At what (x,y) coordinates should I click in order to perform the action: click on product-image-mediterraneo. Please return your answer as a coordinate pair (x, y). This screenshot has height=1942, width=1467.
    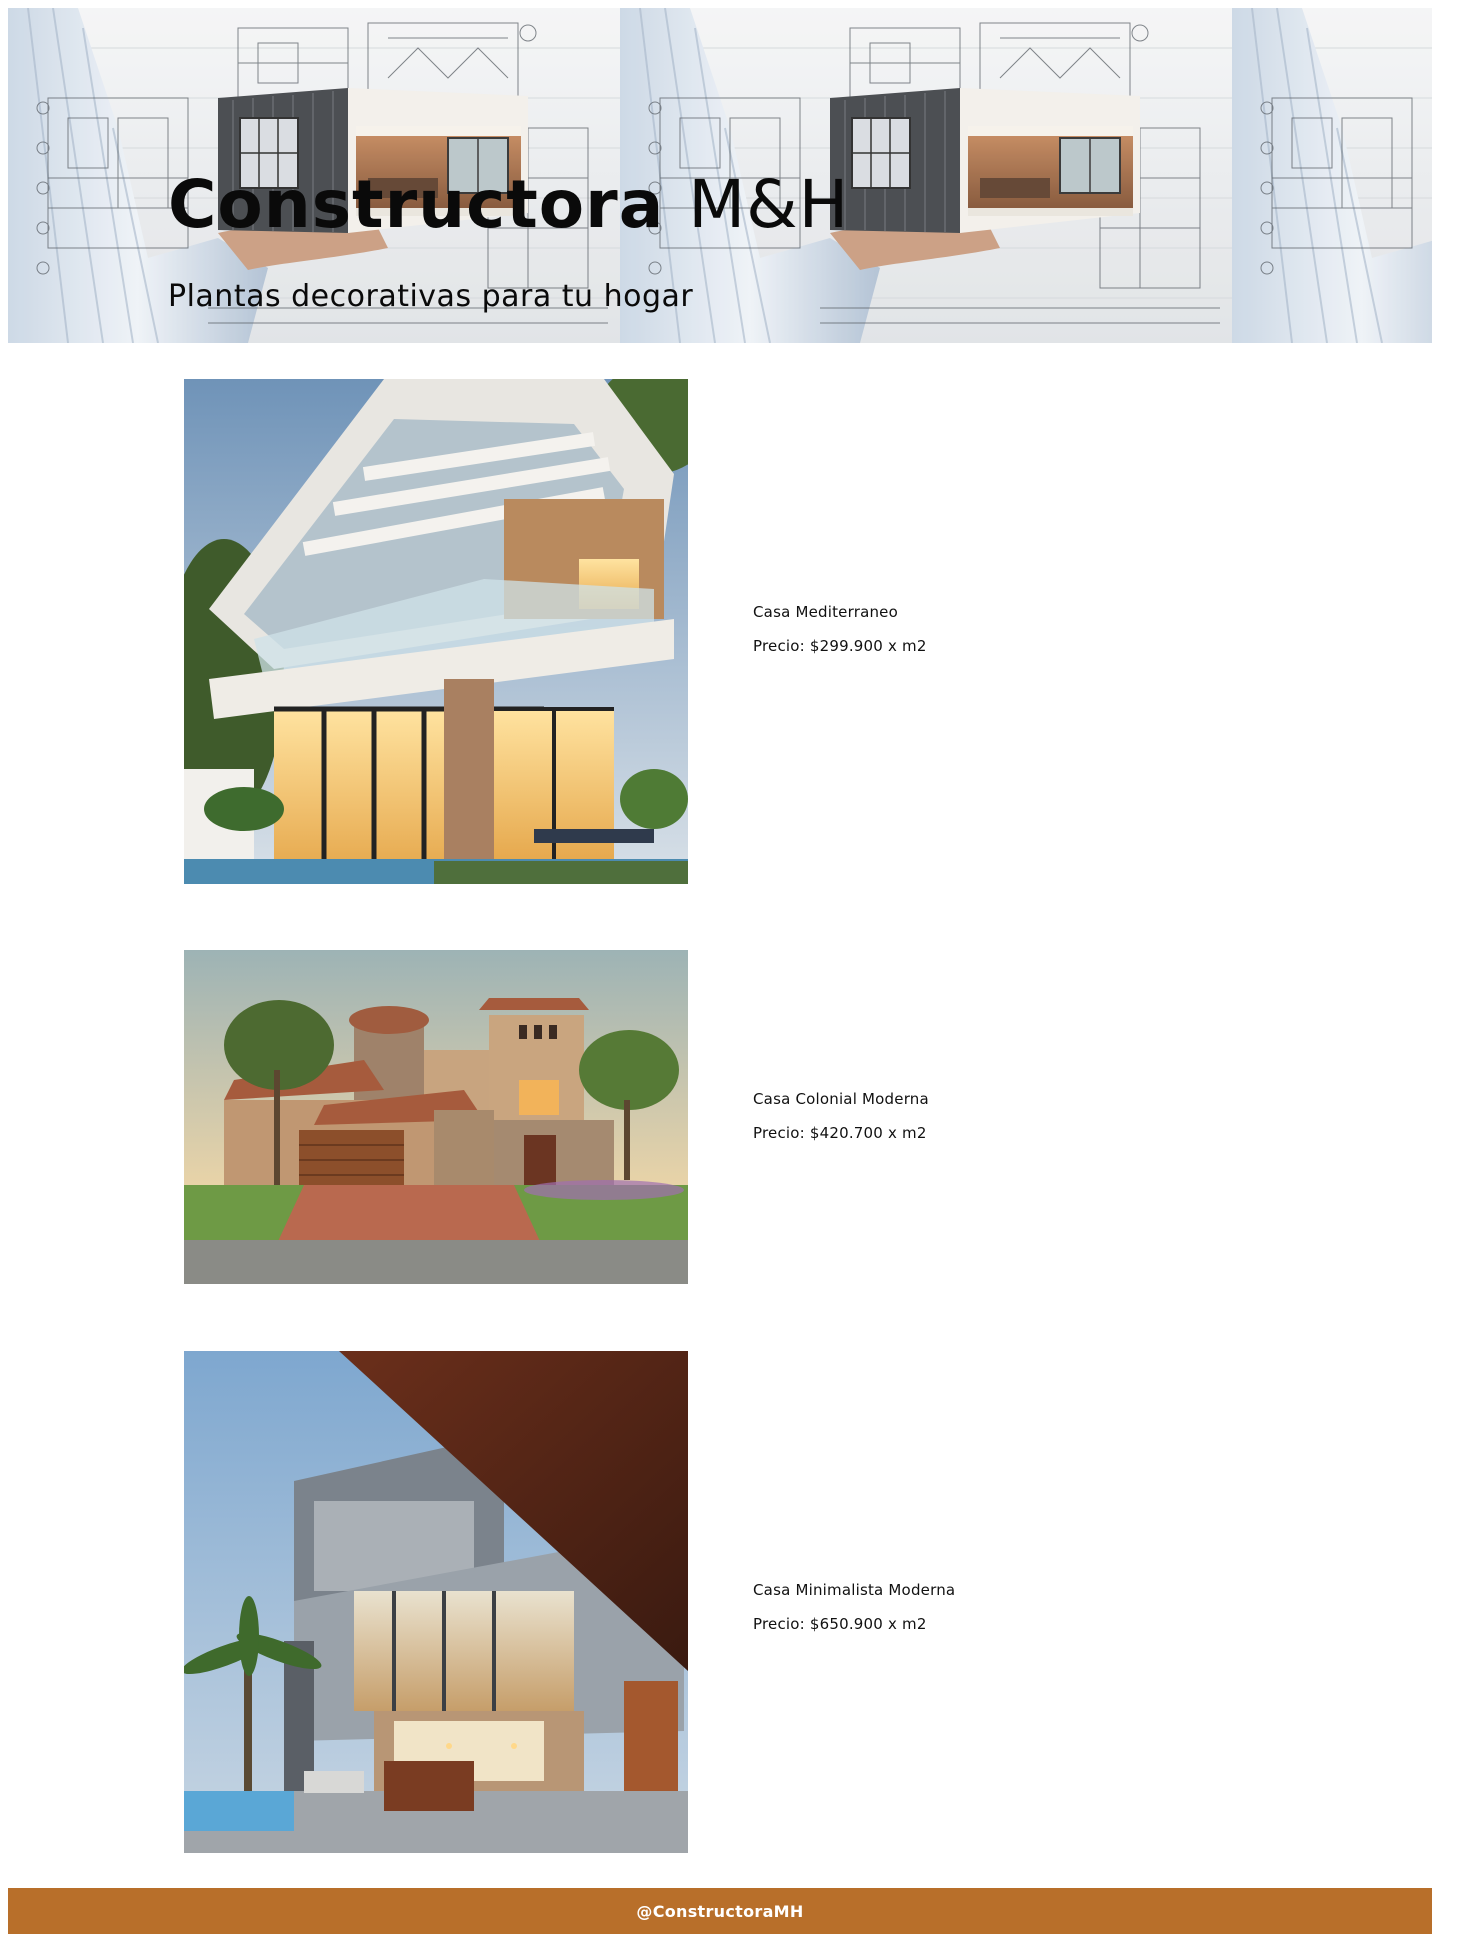
    Looking at the image, I should click on (436, 631).